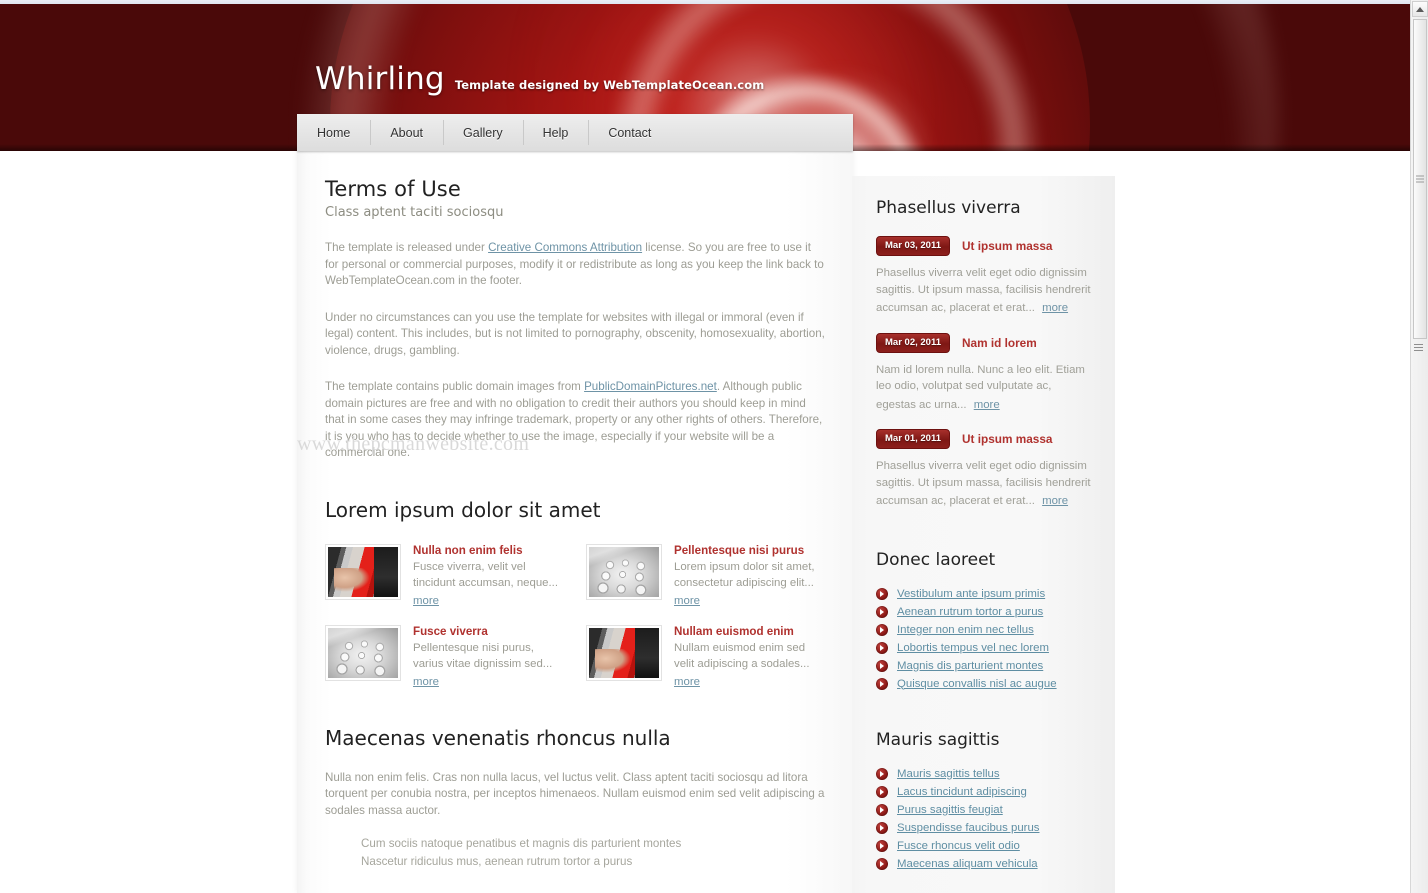 The image size is (1428, 893). Describe the element at coordinates (1418, 348) in the screenshot. I see `scrollbar-track-mark` at that location.